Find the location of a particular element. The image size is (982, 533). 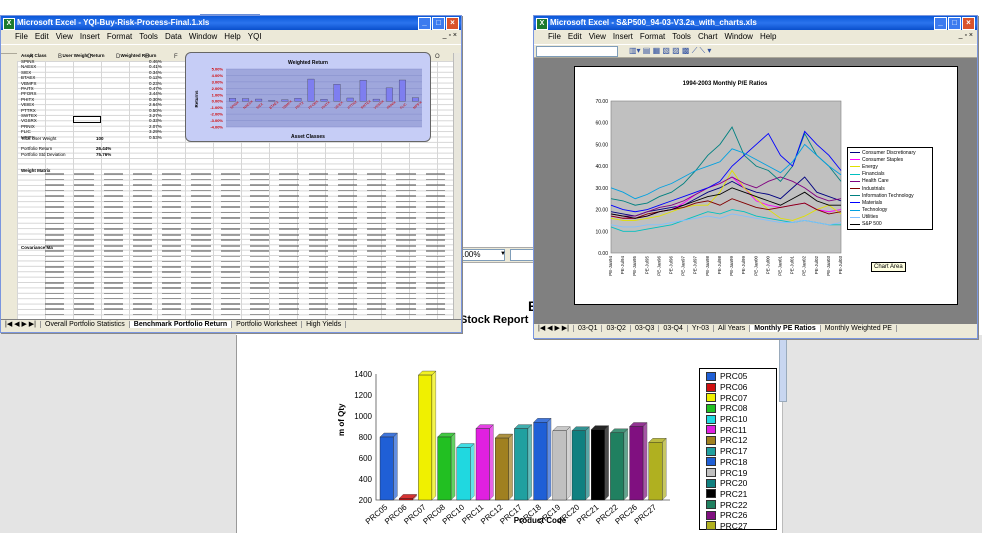

sheet-tab: High Yields is located at coordinates (324, 324).